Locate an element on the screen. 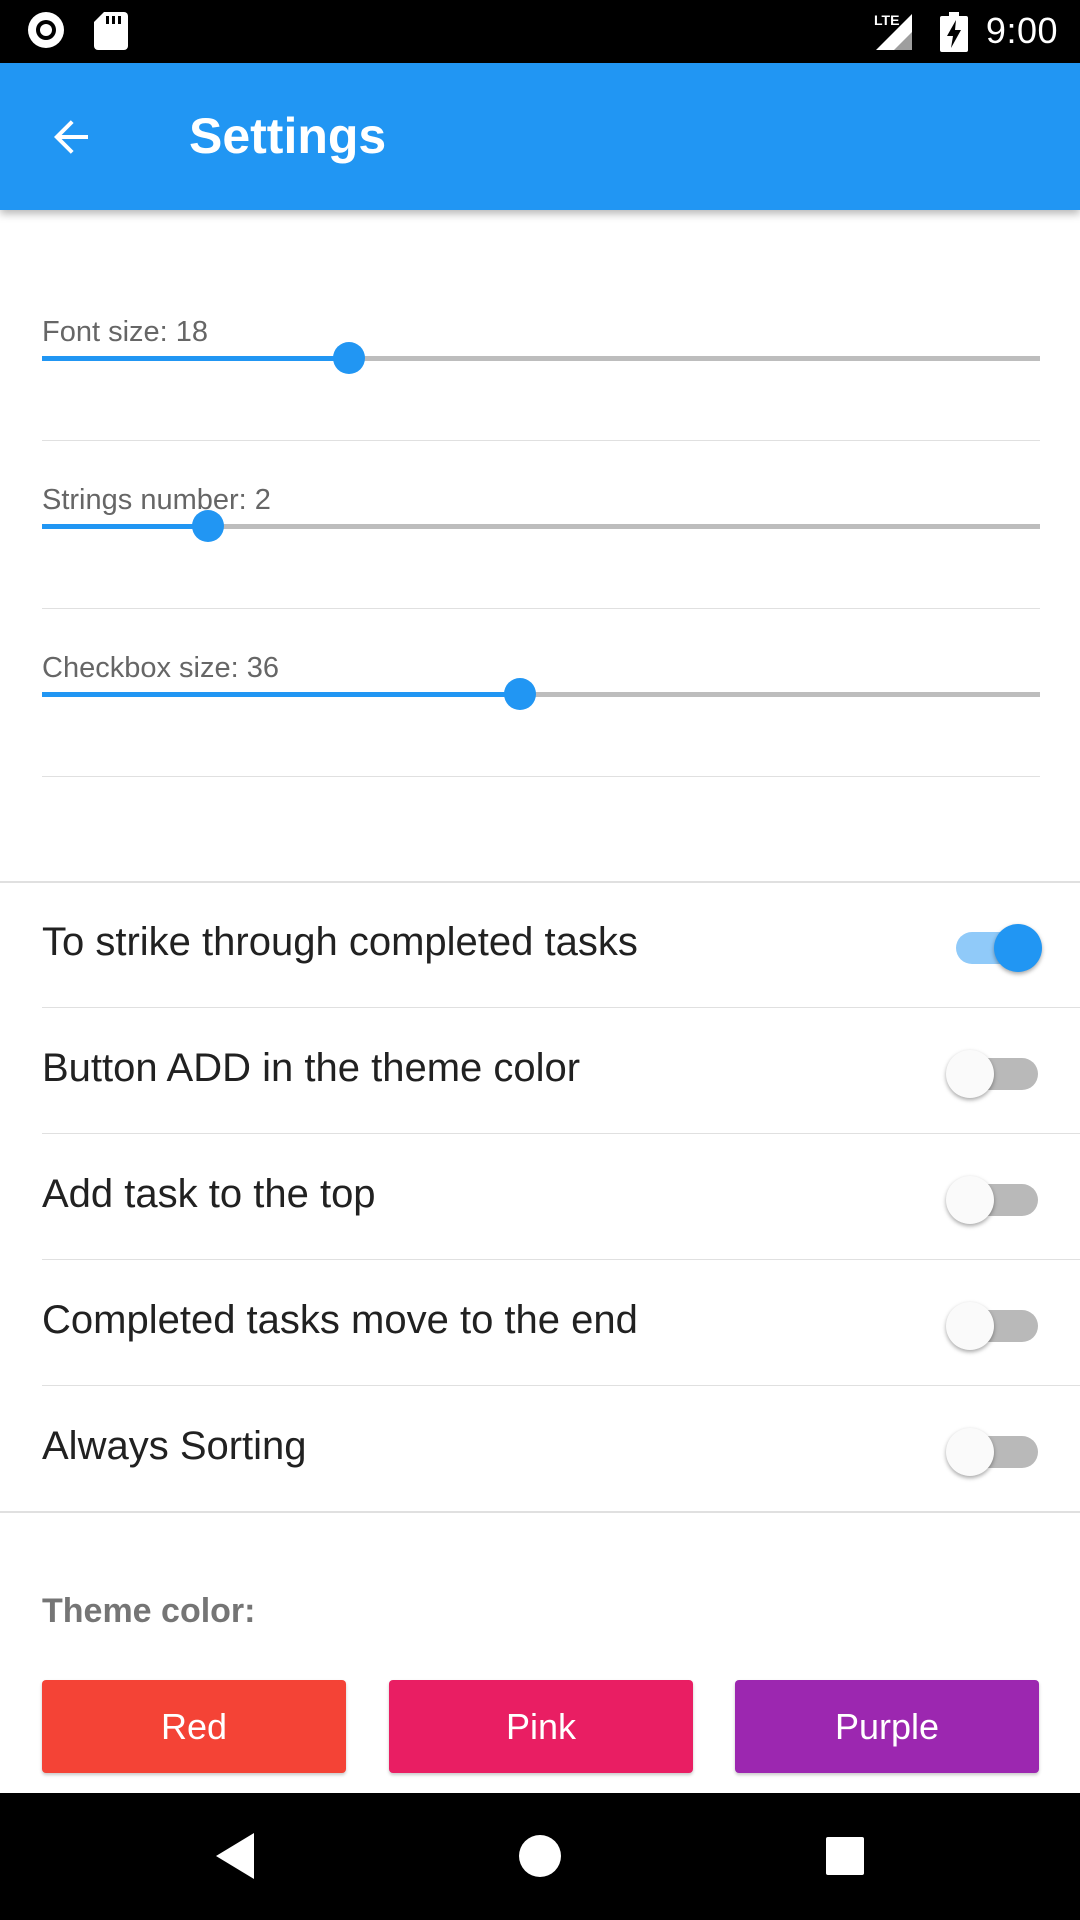  navigation-bar is located at coordinates (540, 1856).